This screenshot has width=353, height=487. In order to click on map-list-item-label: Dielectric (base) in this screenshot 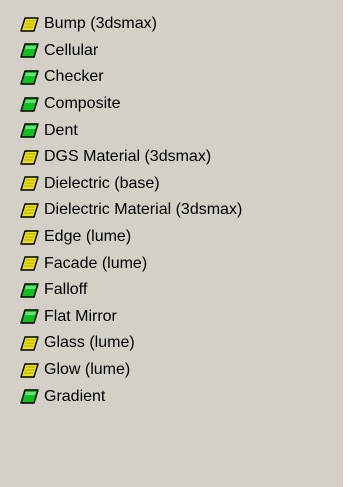, I will do `click(102, 183)`.